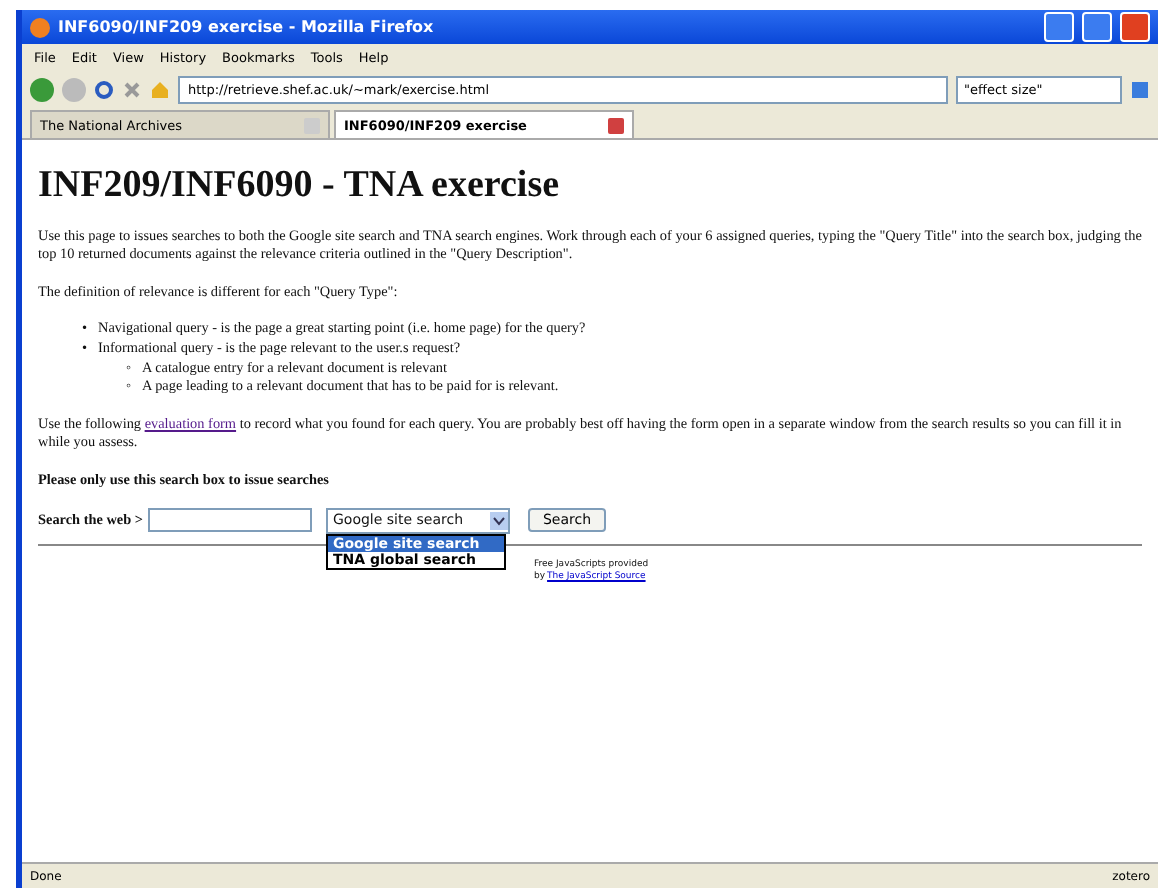 The width and height of the screenshot is (1158, 888). I want to click on window-title: INF6090/INF209 exercise - Mozilla Firefox, so click(247, 27).